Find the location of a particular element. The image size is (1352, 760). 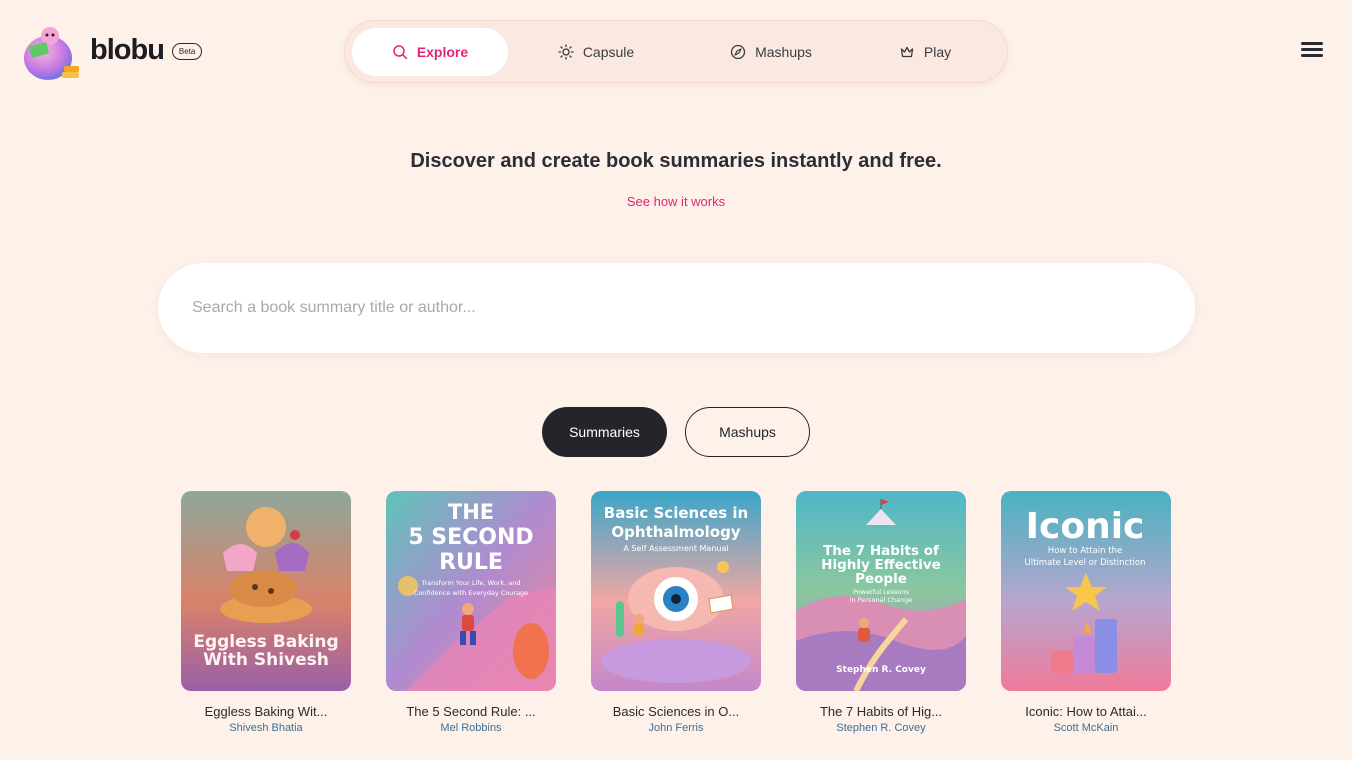

cover-title-line: Eggless Baking is located at coordinates (265, 642).